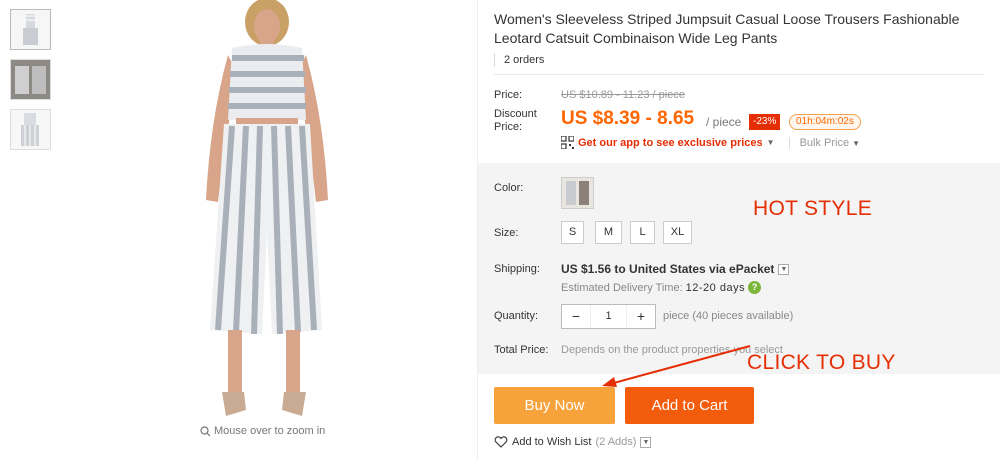 The height and width of the screenshot is (460, 1000). Describe the element at coordinates (670, 143) in the screenshot. I see `app-promo-link: Get our app to see exclusive prices` at that location.